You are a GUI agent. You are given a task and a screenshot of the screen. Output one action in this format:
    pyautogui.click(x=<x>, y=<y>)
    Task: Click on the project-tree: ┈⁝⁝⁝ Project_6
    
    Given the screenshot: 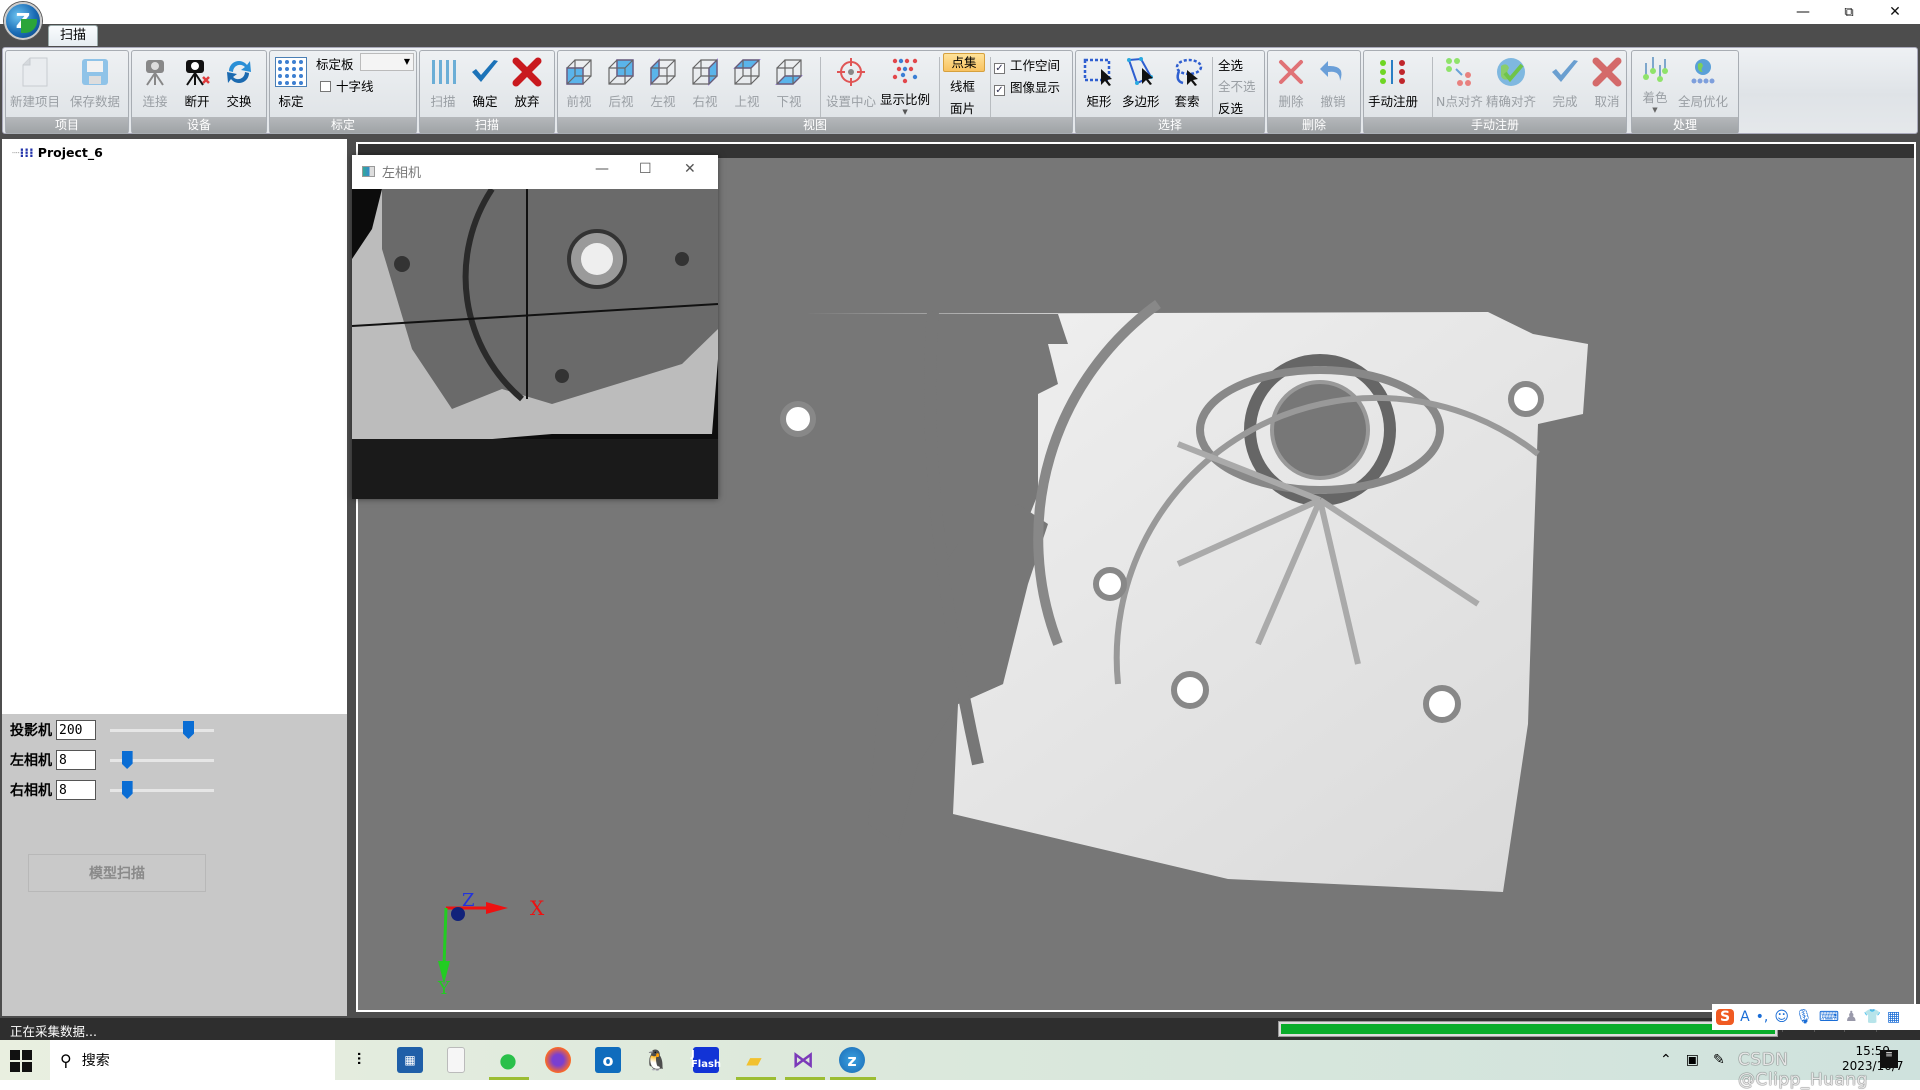 What is the action you would take?
    pyautogui.click(x=174, y=426)
    